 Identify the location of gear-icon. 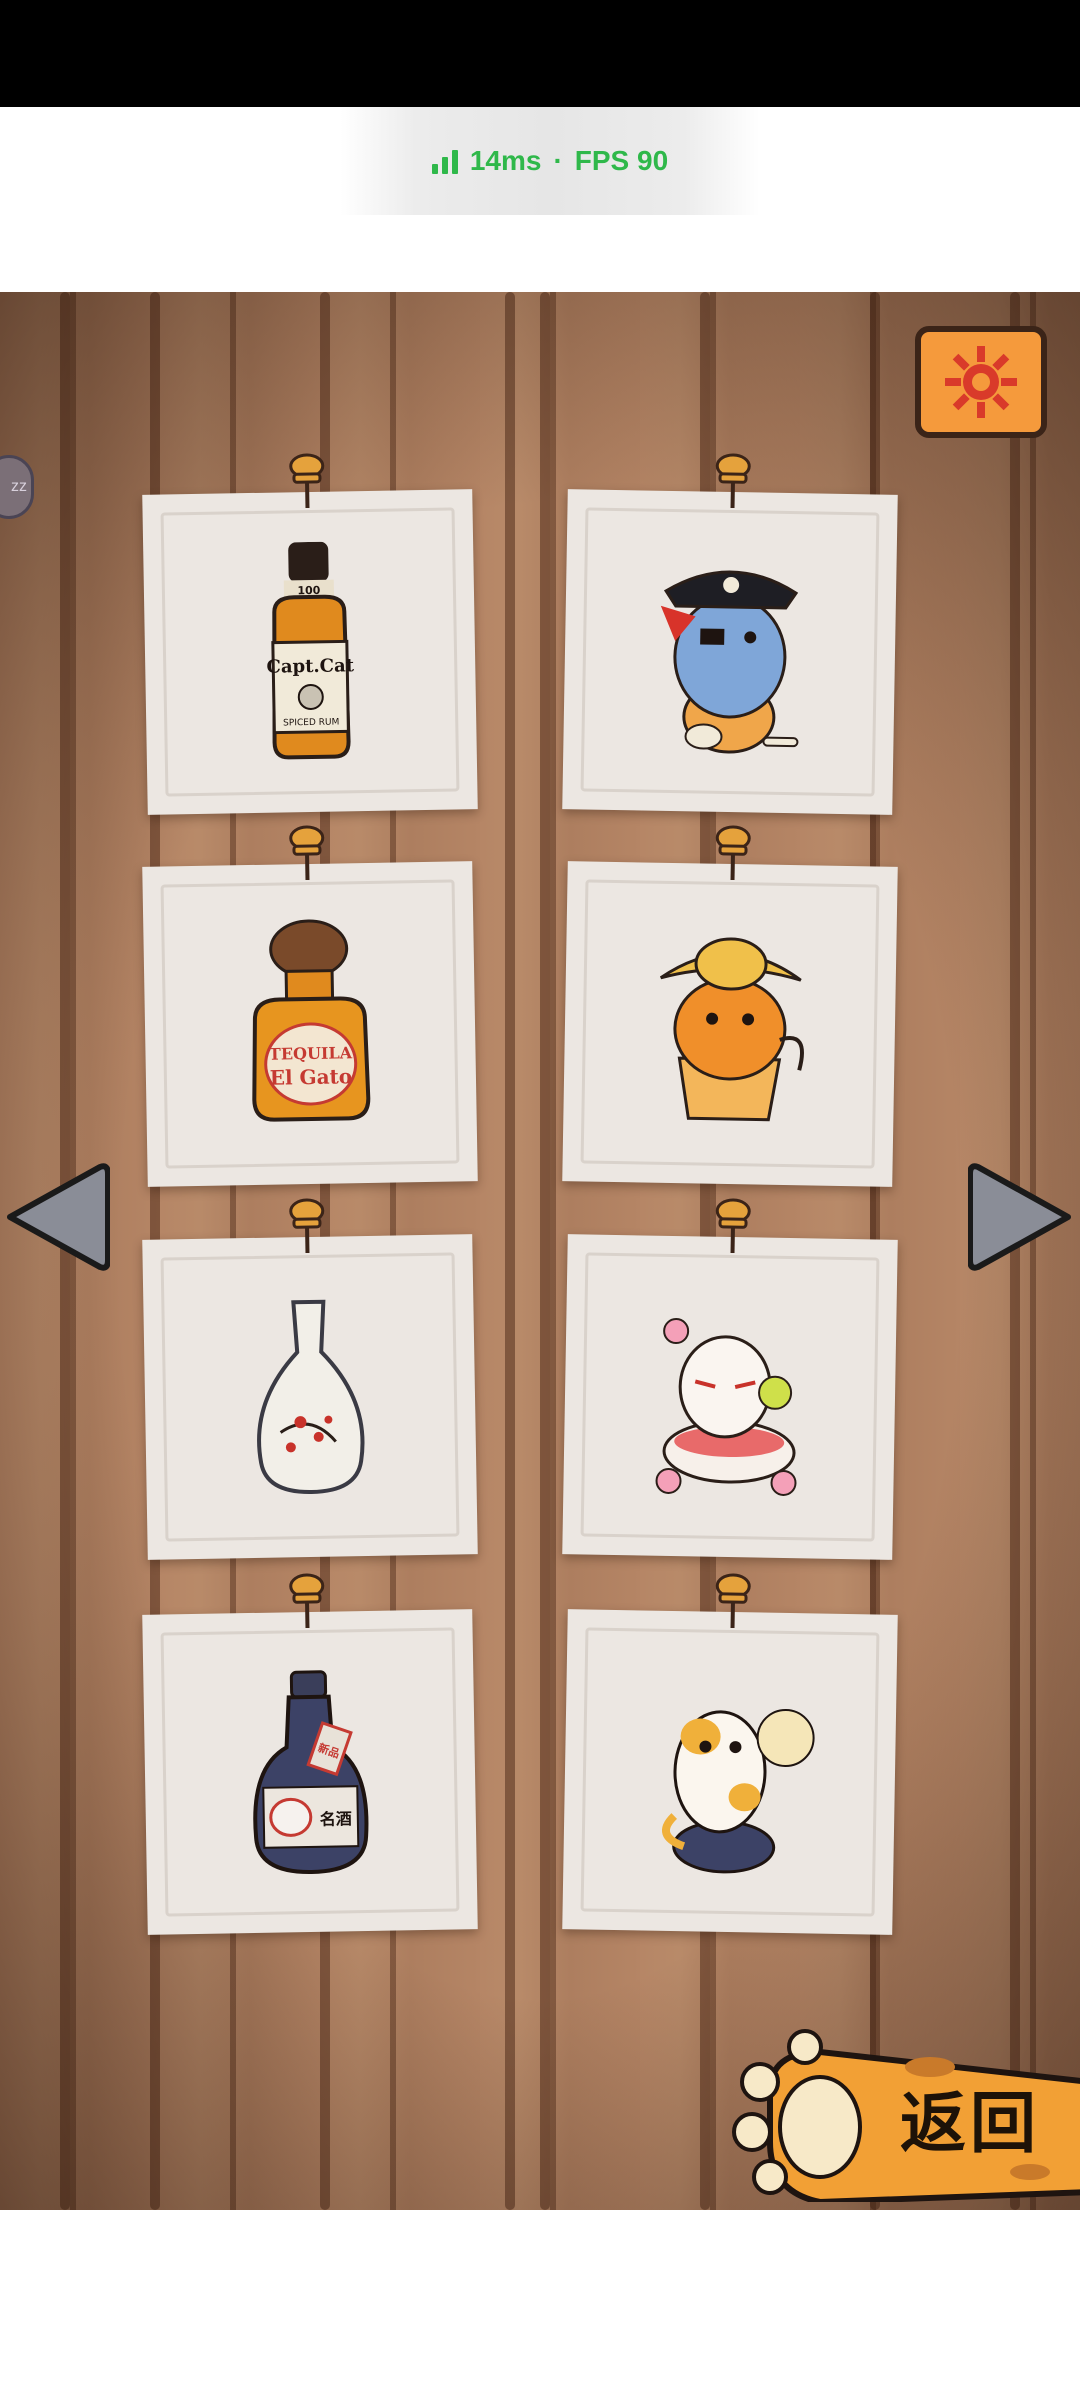
(981, 382).